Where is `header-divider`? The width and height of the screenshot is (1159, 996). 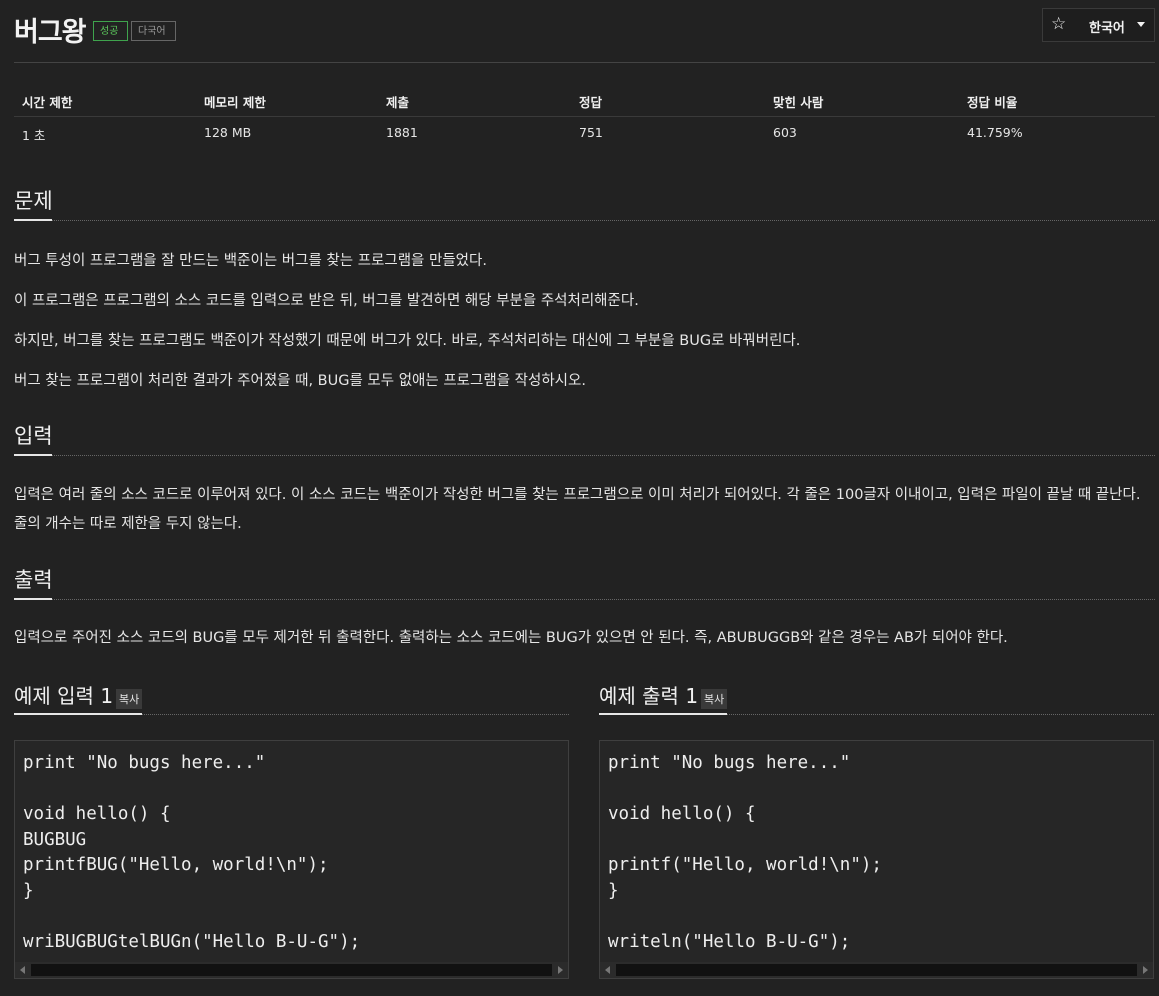
header-divider is located at coordinates (584, 62).